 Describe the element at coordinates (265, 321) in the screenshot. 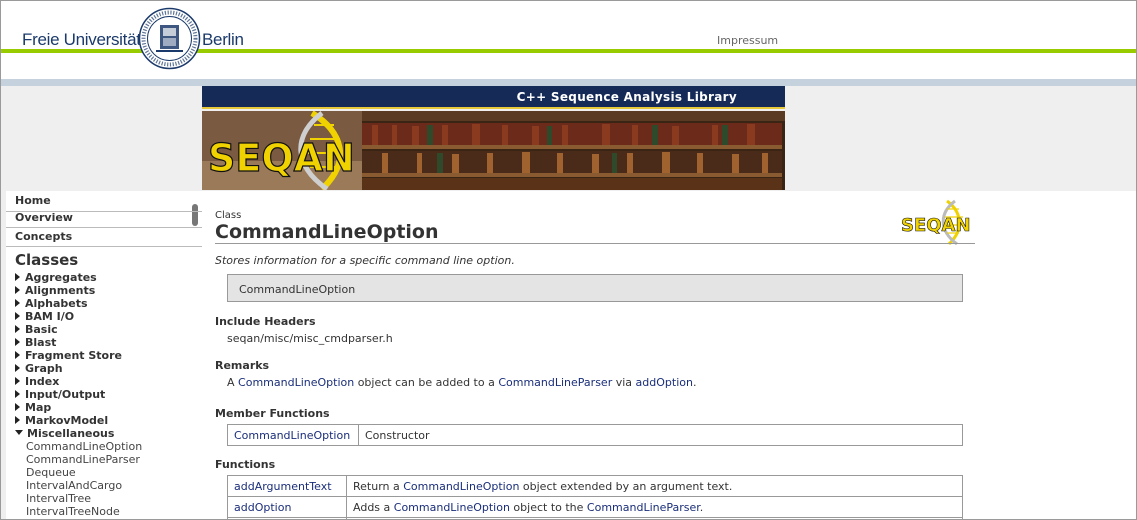

I see `include-headers-heading: Include Headers` at that location.